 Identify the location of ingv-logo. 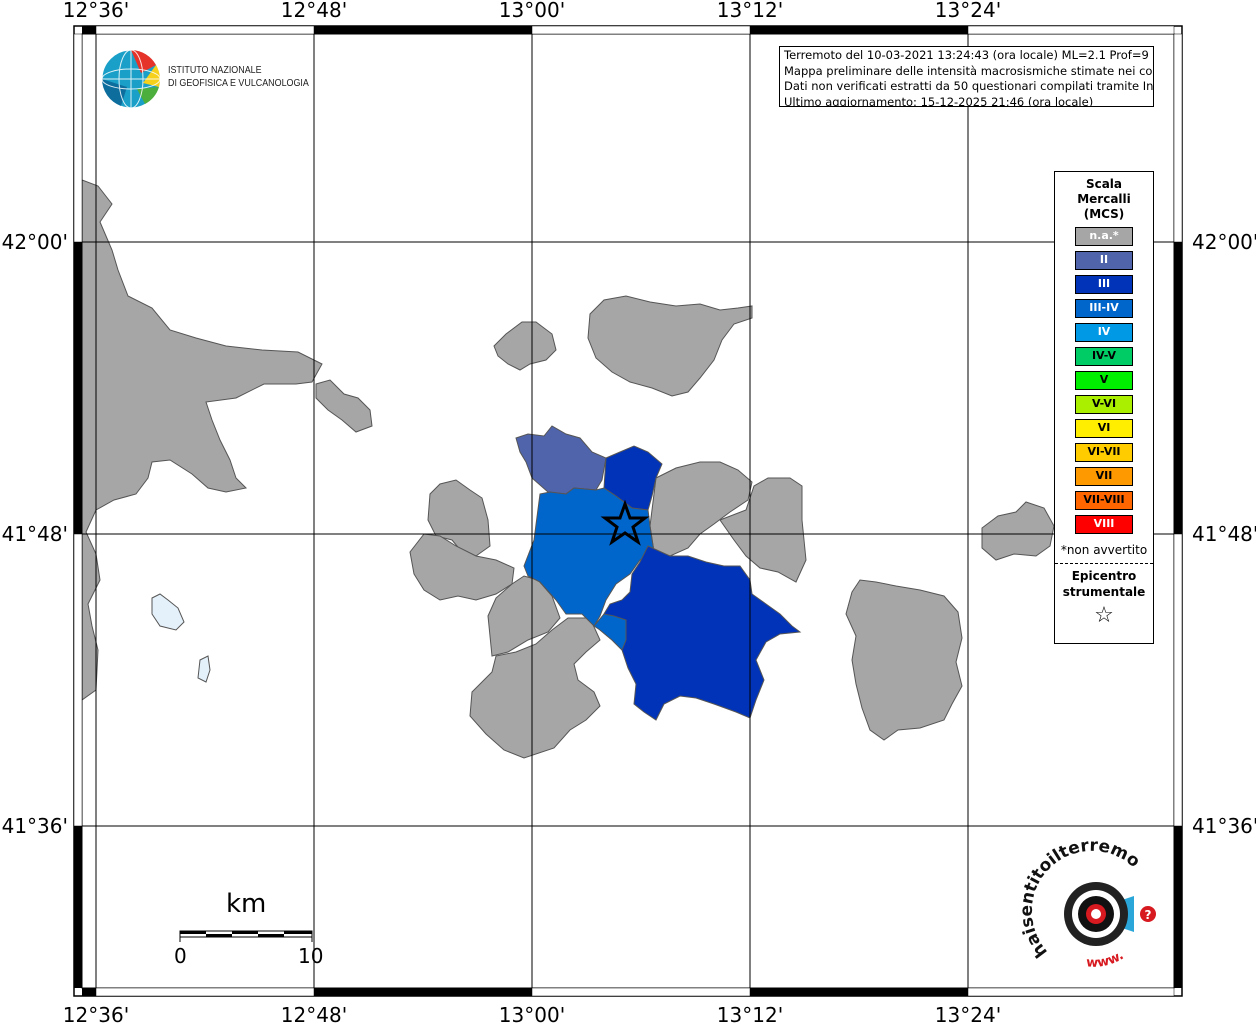
(131, 79).